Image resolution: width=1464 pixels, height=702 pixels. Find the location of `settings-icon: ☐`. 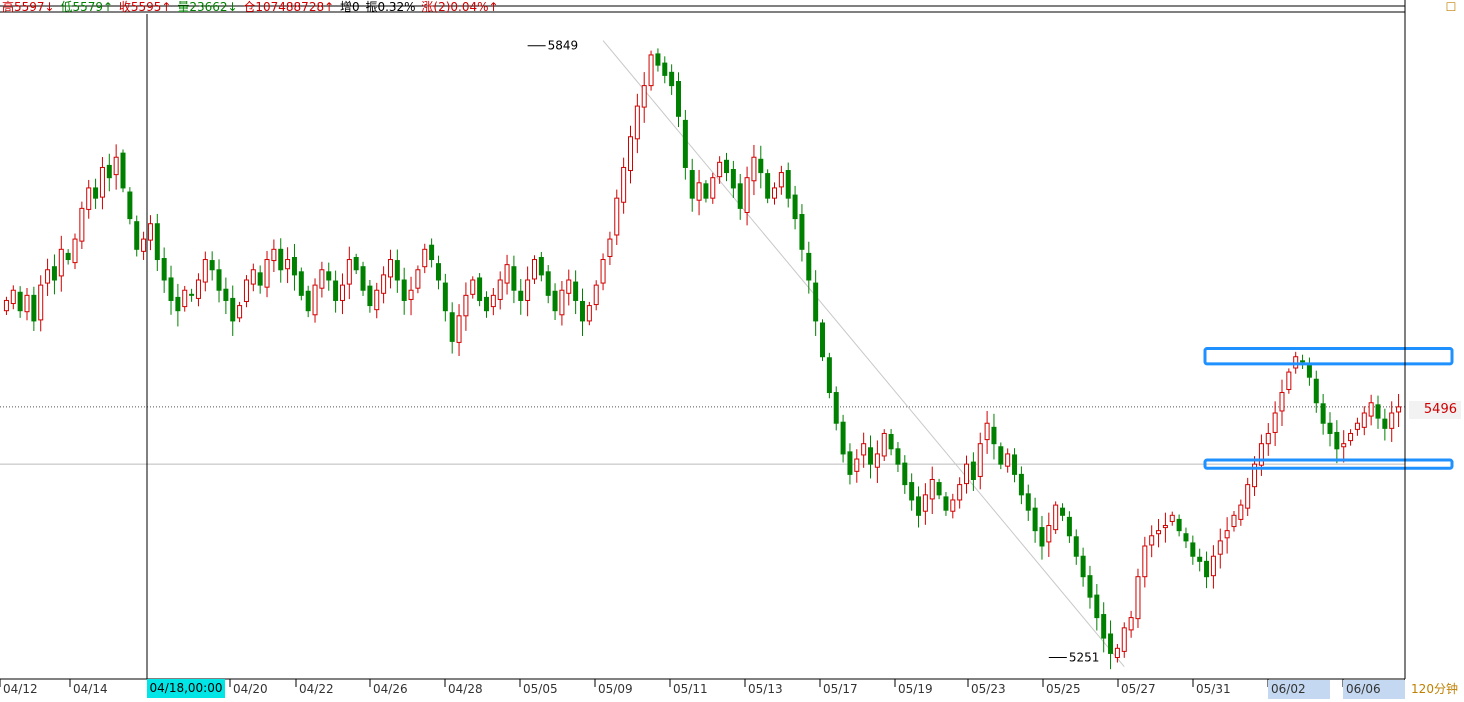

settings-icon: ☐ is located at coordinates (1451, 7).